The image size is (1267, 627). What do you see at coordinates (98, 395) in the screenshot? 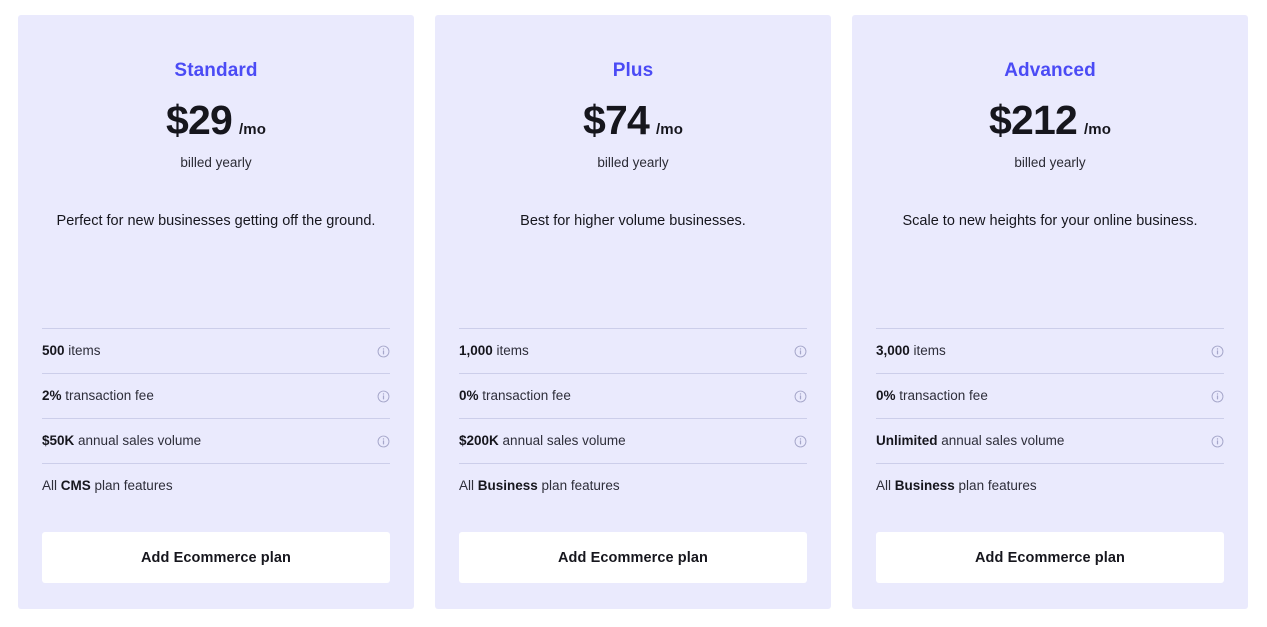
I see `feature-label: 2% transaction fee` at bounding box center [98, 395].